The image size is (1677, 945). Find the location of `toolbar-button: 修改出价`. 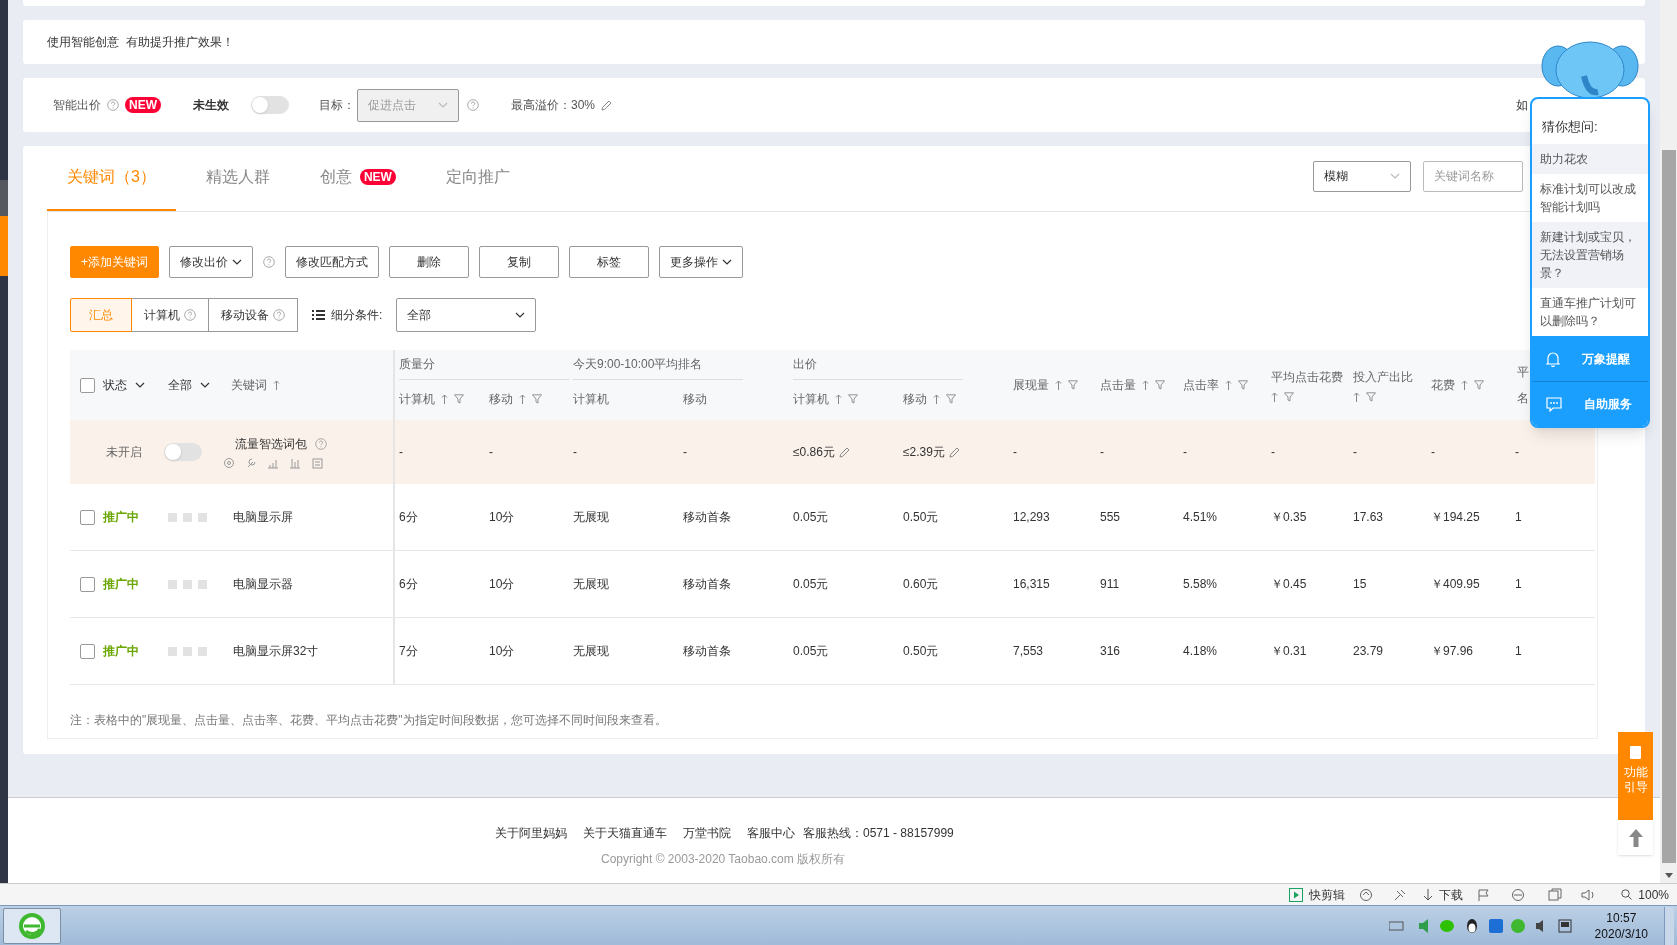

toolbar-button: 修改出价 is located at coordinates (211, 262).